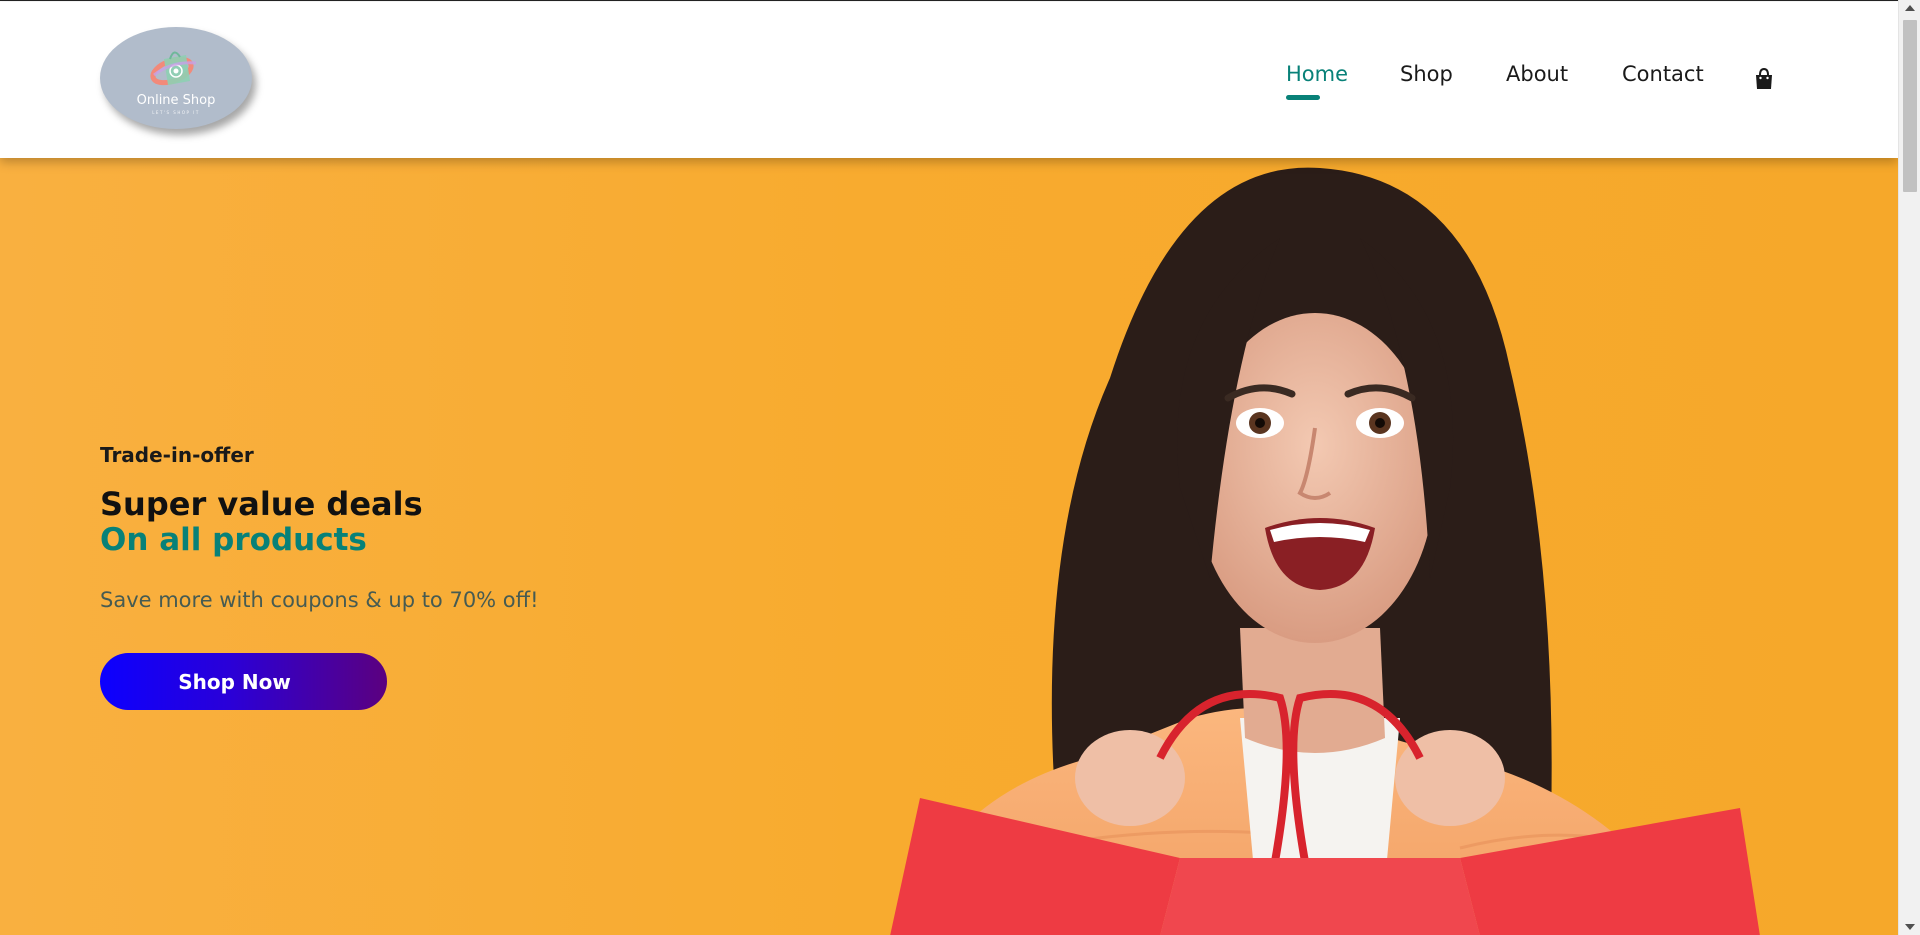 This screenshot has width=1920, height=935. I want to click on nav-link-home: Home, so click(1317, 81).